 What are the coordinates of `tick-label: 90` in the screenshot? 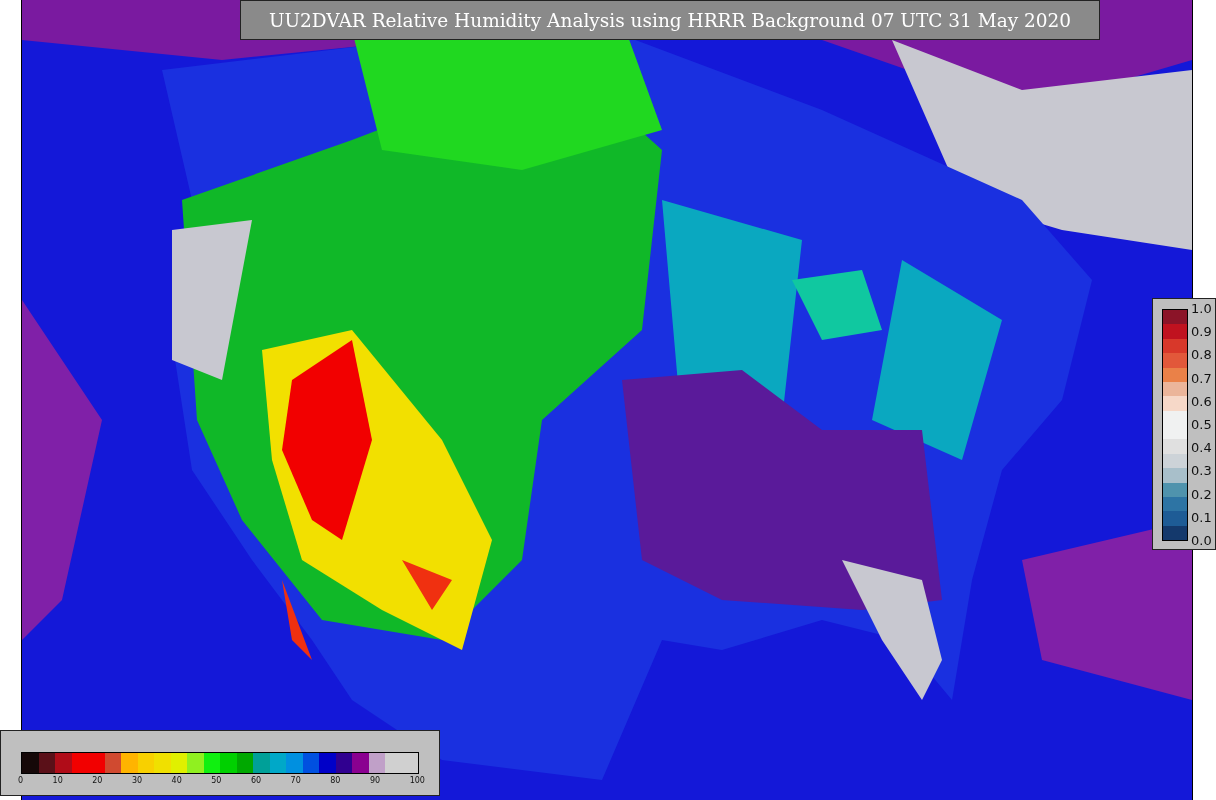 It's located at (375, 780).